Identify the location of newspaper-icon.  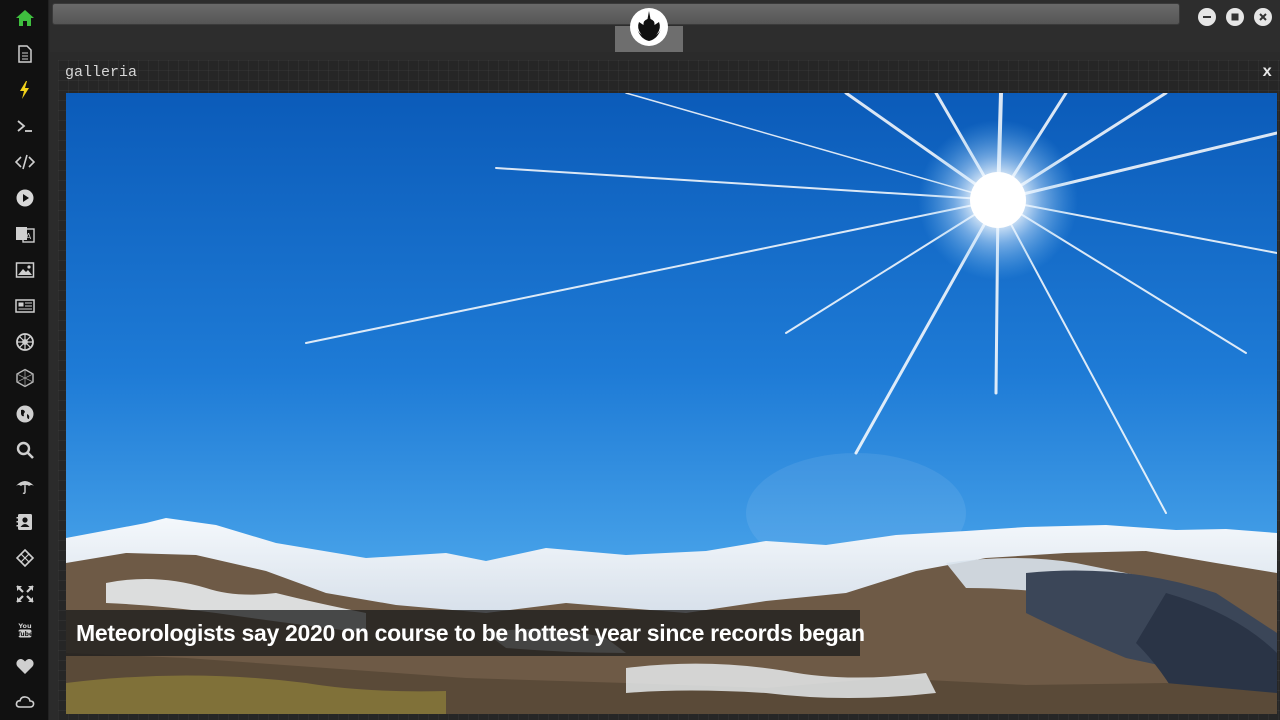
(25, 306).